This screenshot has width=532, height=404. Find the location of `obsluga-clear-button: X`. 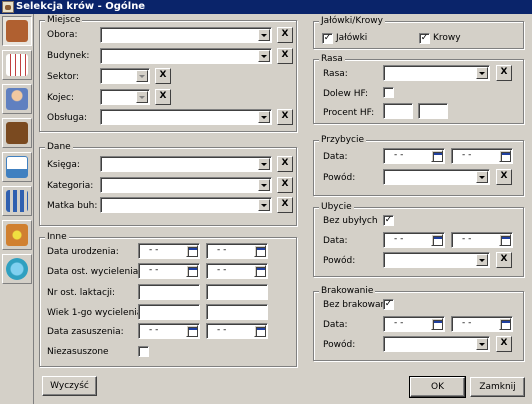

obsluga-clear-button: X is located at coordinates (285, 117).